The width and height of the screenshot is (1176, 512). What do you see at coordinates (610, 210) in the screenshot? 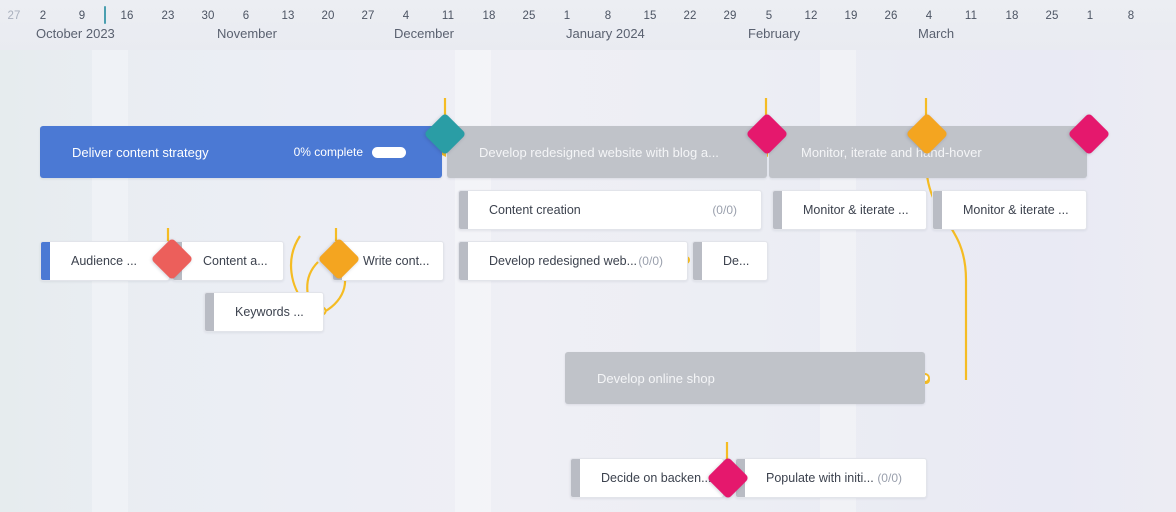
I see `task-card-content-creation: Content creation (0/0)` at bounding box center [610, 210].